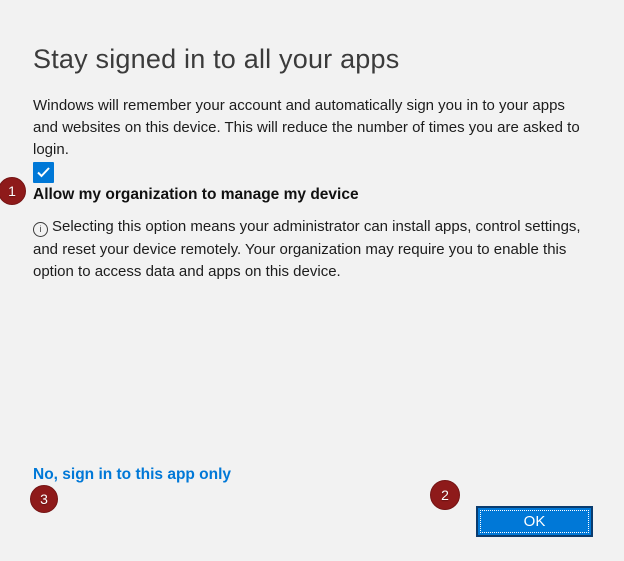 The image size is (624, 561). Describe the element at coordinates (40, 229) in the screenshot. I see `info-icon: i` at that location.